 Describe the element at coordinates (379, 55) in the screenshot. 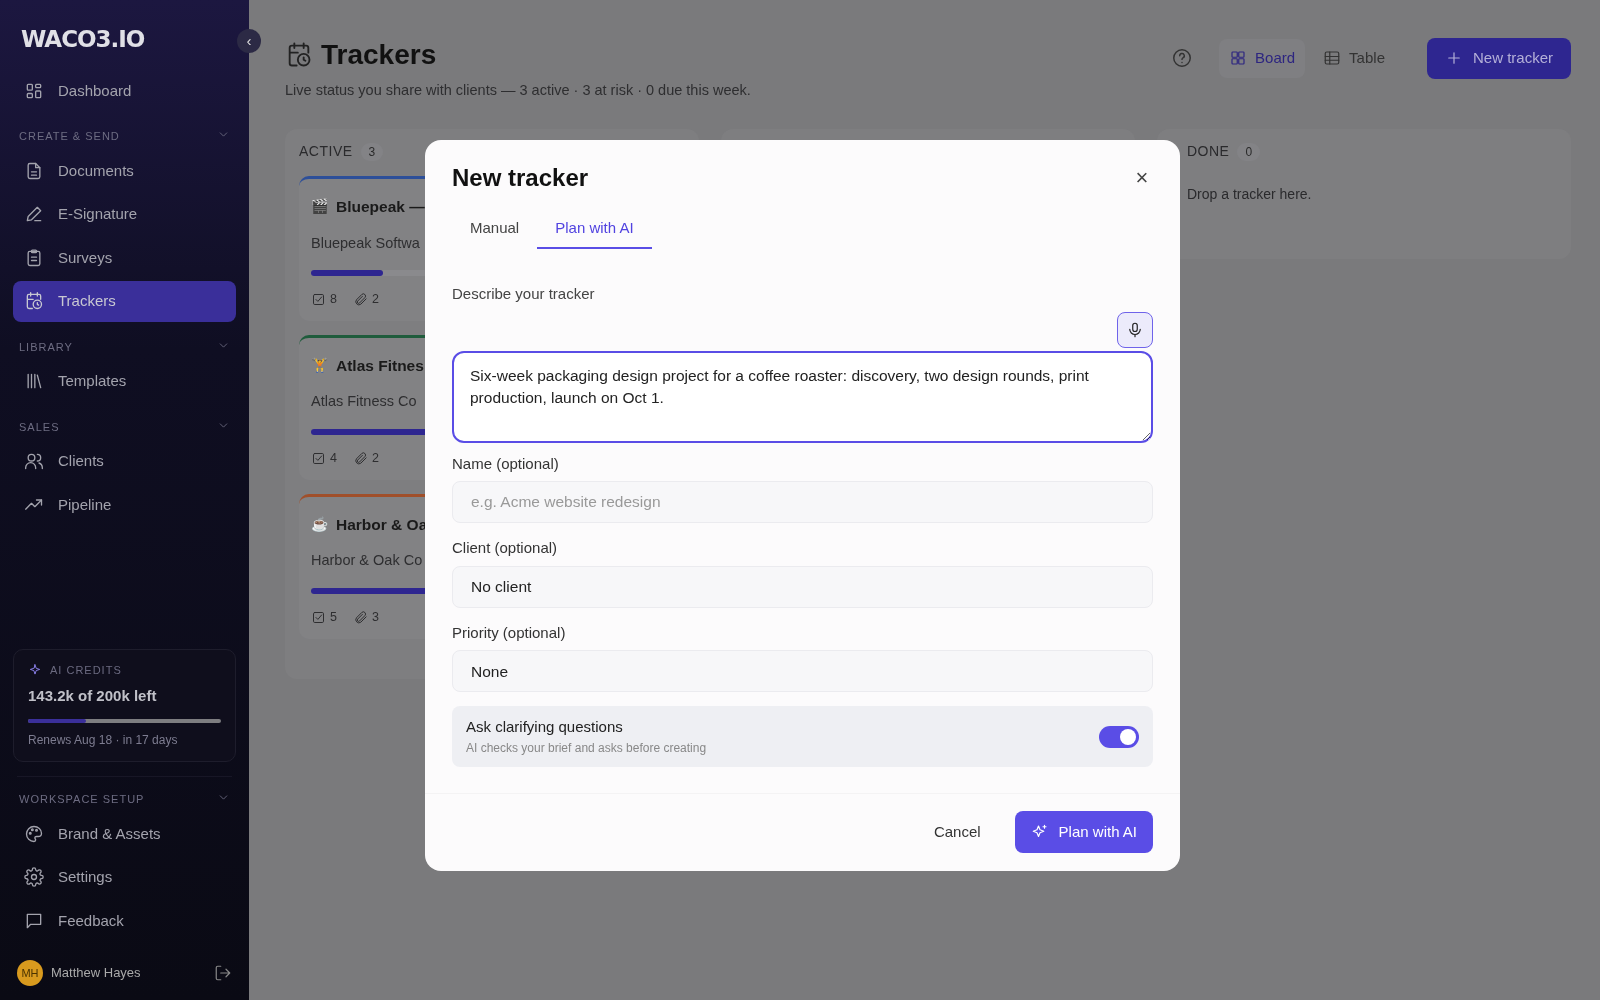

I see `page-title: Trackers` at that location.